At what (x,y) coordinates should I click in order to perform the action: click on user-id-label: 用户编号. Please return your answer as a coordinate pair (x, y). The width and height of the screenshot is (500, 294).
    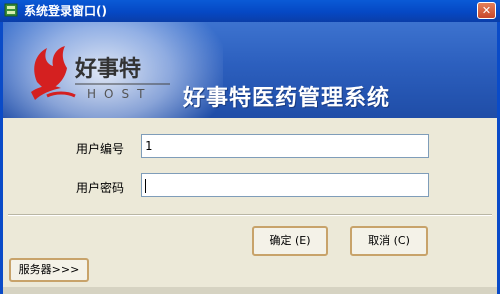
    Looking at the image, I should click on (100, 149).